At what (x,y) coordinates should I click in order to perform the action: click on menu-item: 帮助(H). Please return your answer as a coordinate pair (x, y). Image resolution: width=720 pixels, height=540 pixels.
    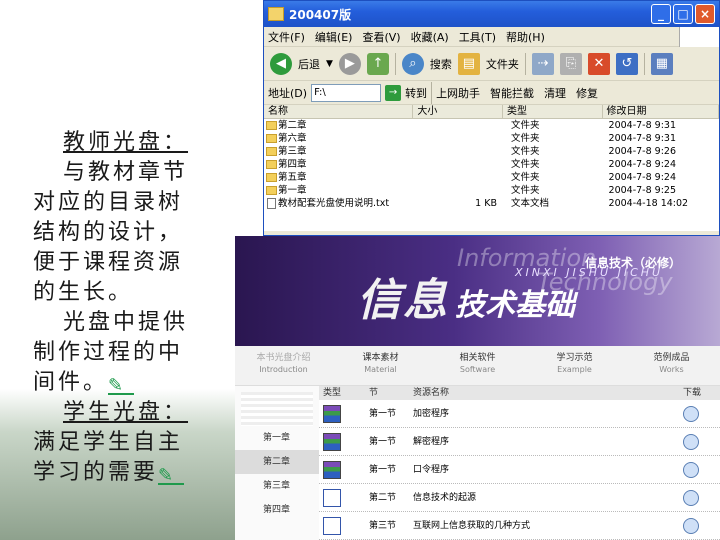
    Looking at the image, I should click on (525, 37).